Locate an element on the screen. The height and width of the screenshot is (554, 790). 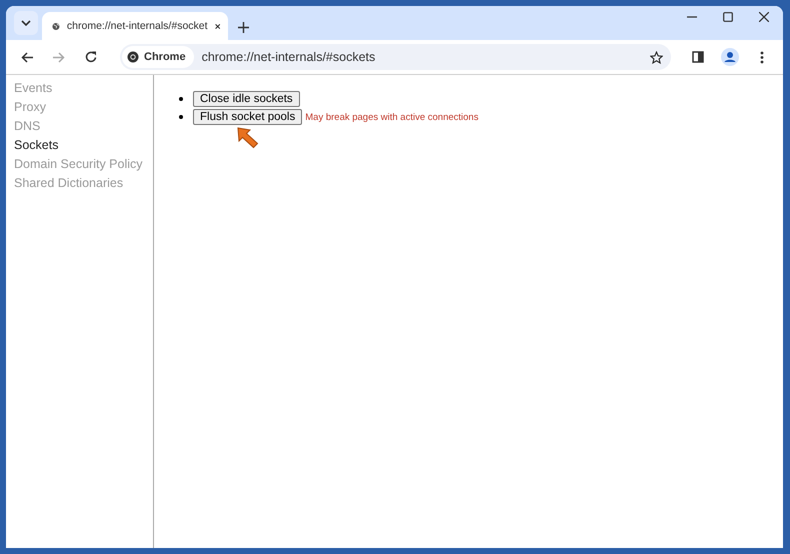
url-text: chrome://net-internals/#sockets is located at coordinates (289, 57).